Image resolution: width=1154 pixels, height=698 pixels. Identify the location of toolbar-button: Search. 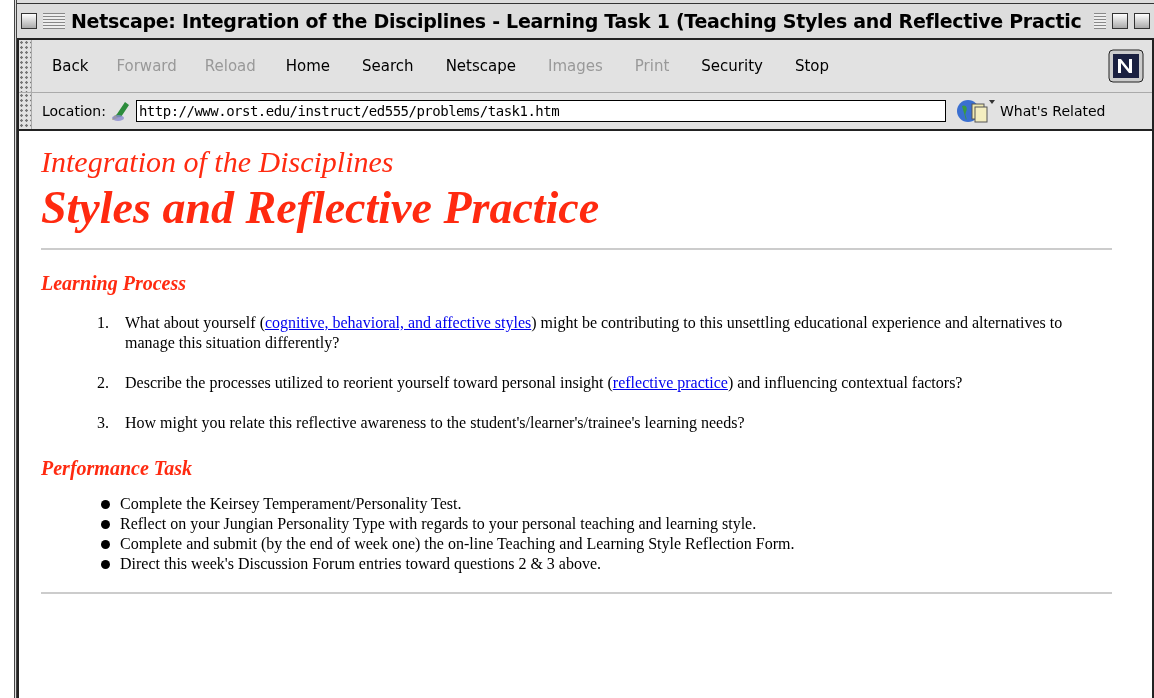
(388, 66).